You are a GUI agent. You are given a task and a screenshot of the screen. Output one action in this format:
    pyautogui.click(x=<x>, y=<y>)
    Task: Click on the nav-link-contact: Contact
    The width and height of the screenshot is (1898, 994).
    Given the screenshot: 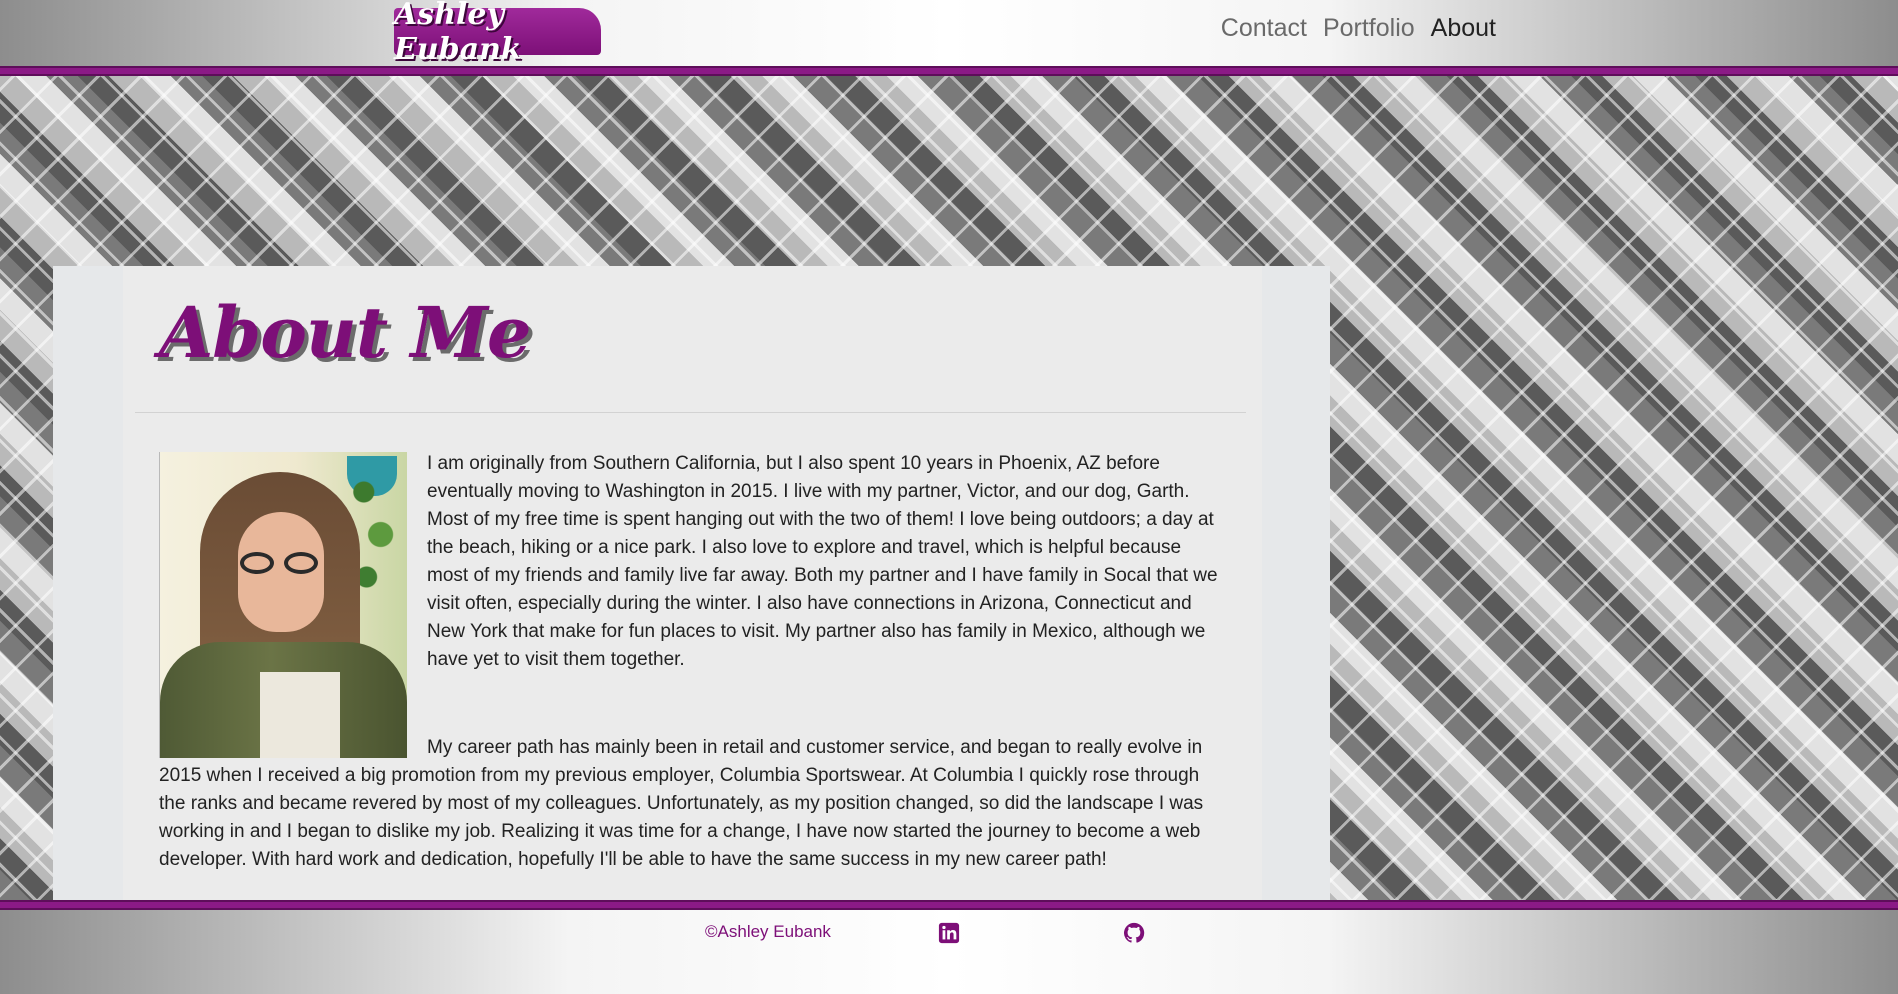 What is the action you would take?
    pyautogui.click(x=1264, y=28)
    